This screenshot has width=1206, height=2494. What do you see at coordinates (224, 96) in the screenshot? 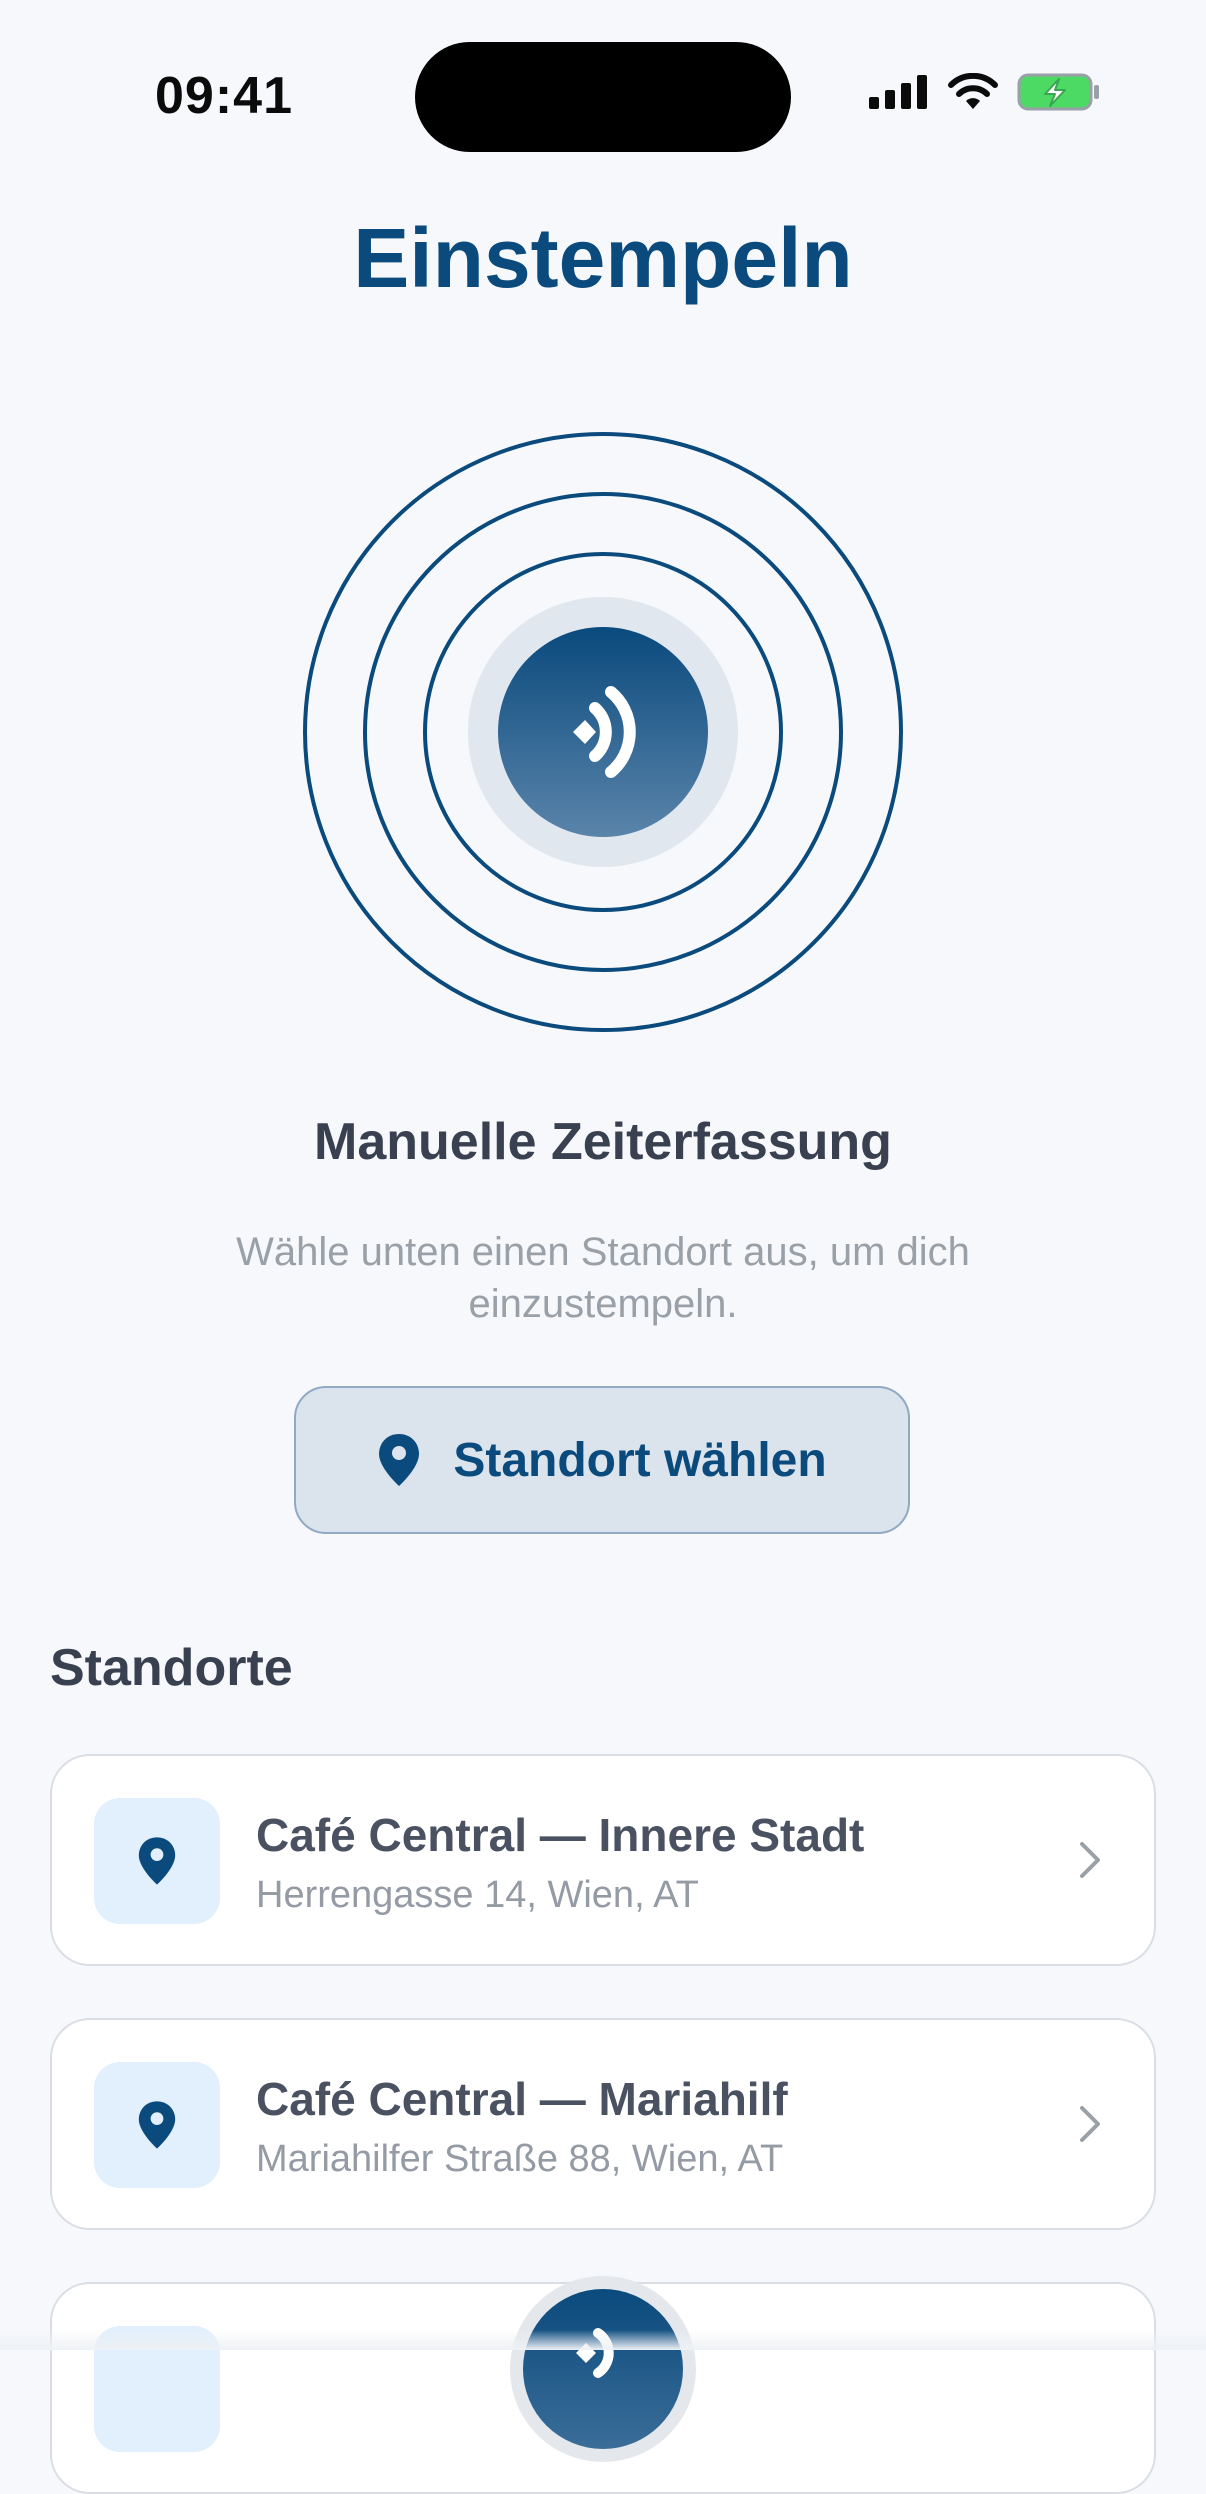
I see `status-time: 09:41` at bounding box center [224, 96].